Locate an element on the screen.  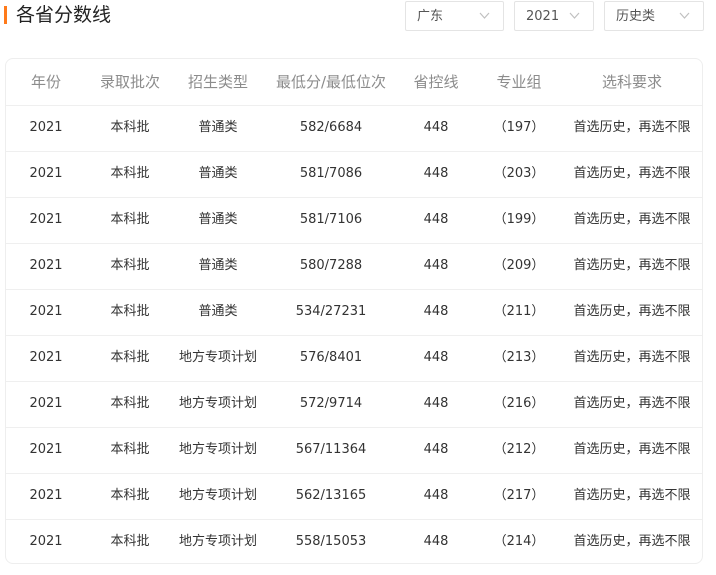
table-row: 2021 本科批 地方专项计划 572/9714 448 （216） 首选历史，再选不限 is located at coordinates (354, 404).